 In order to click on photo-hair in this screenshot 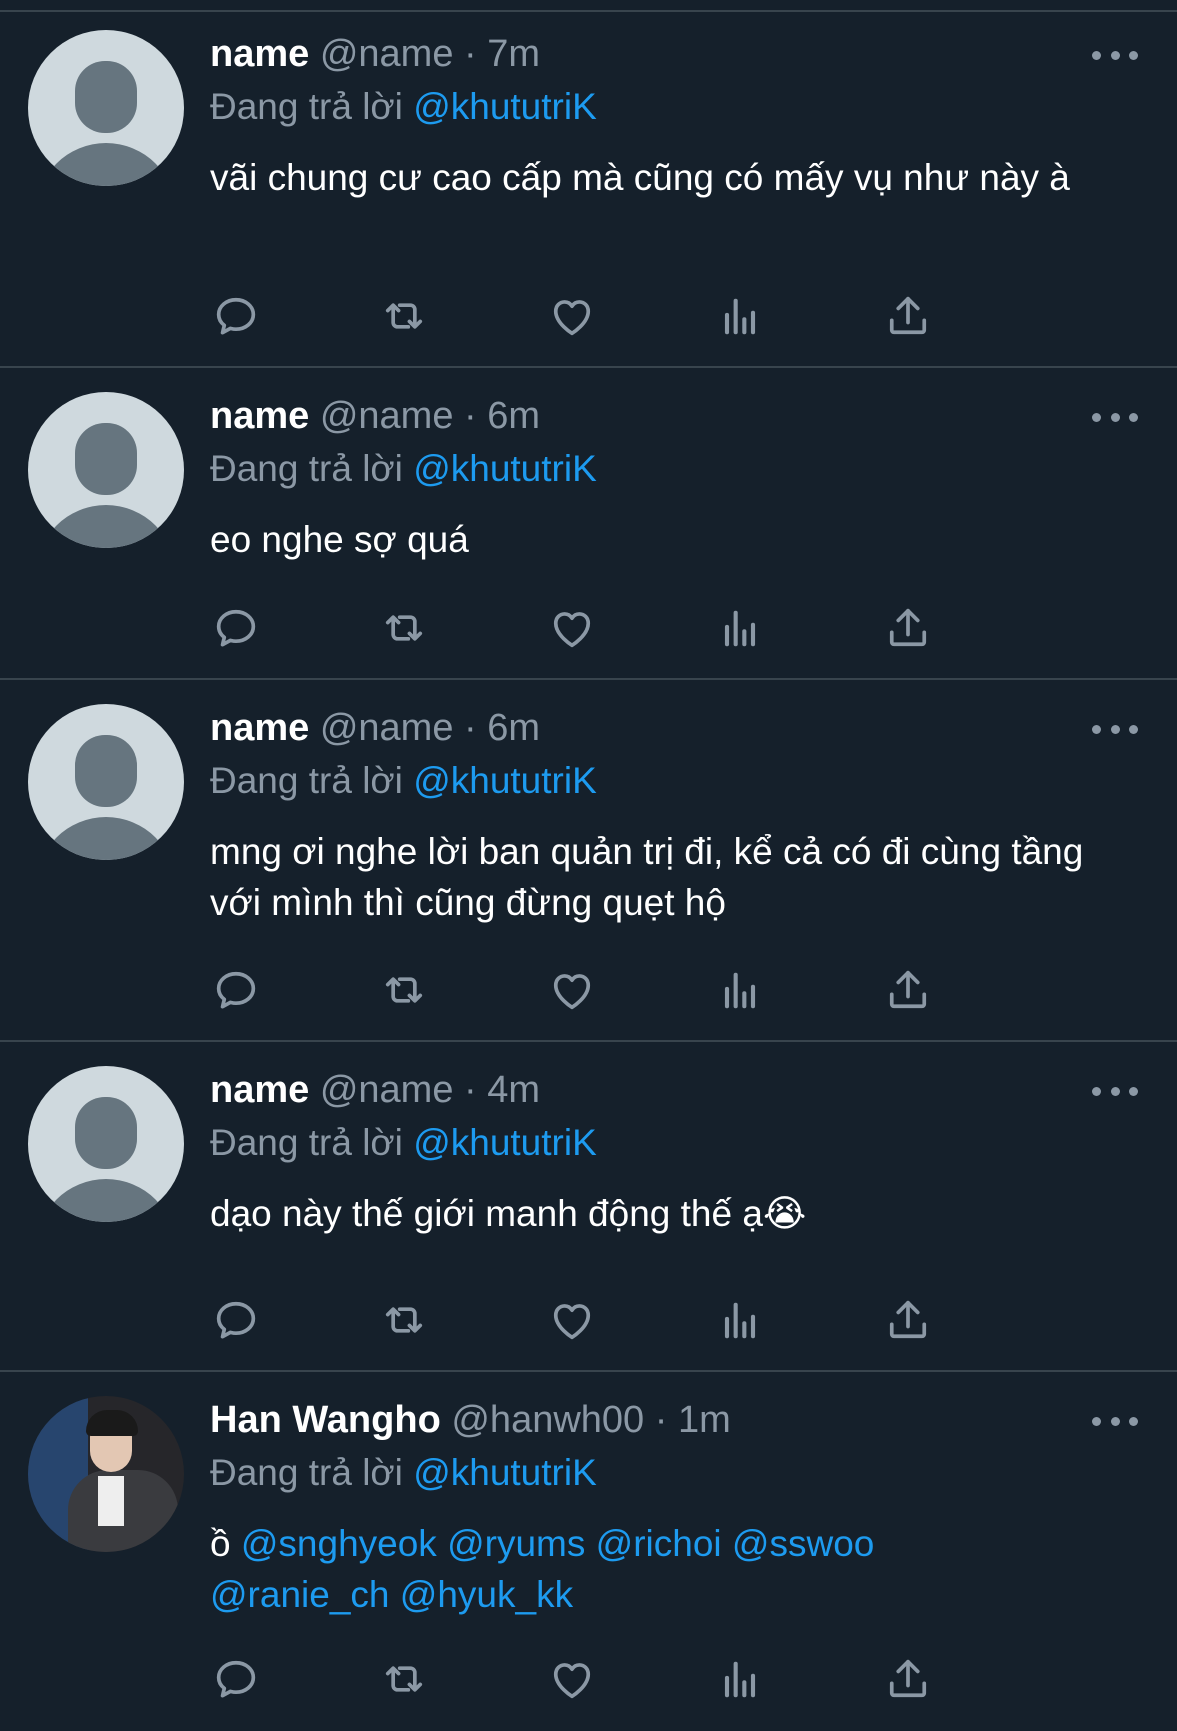, I will do `click(112, 1423)`.